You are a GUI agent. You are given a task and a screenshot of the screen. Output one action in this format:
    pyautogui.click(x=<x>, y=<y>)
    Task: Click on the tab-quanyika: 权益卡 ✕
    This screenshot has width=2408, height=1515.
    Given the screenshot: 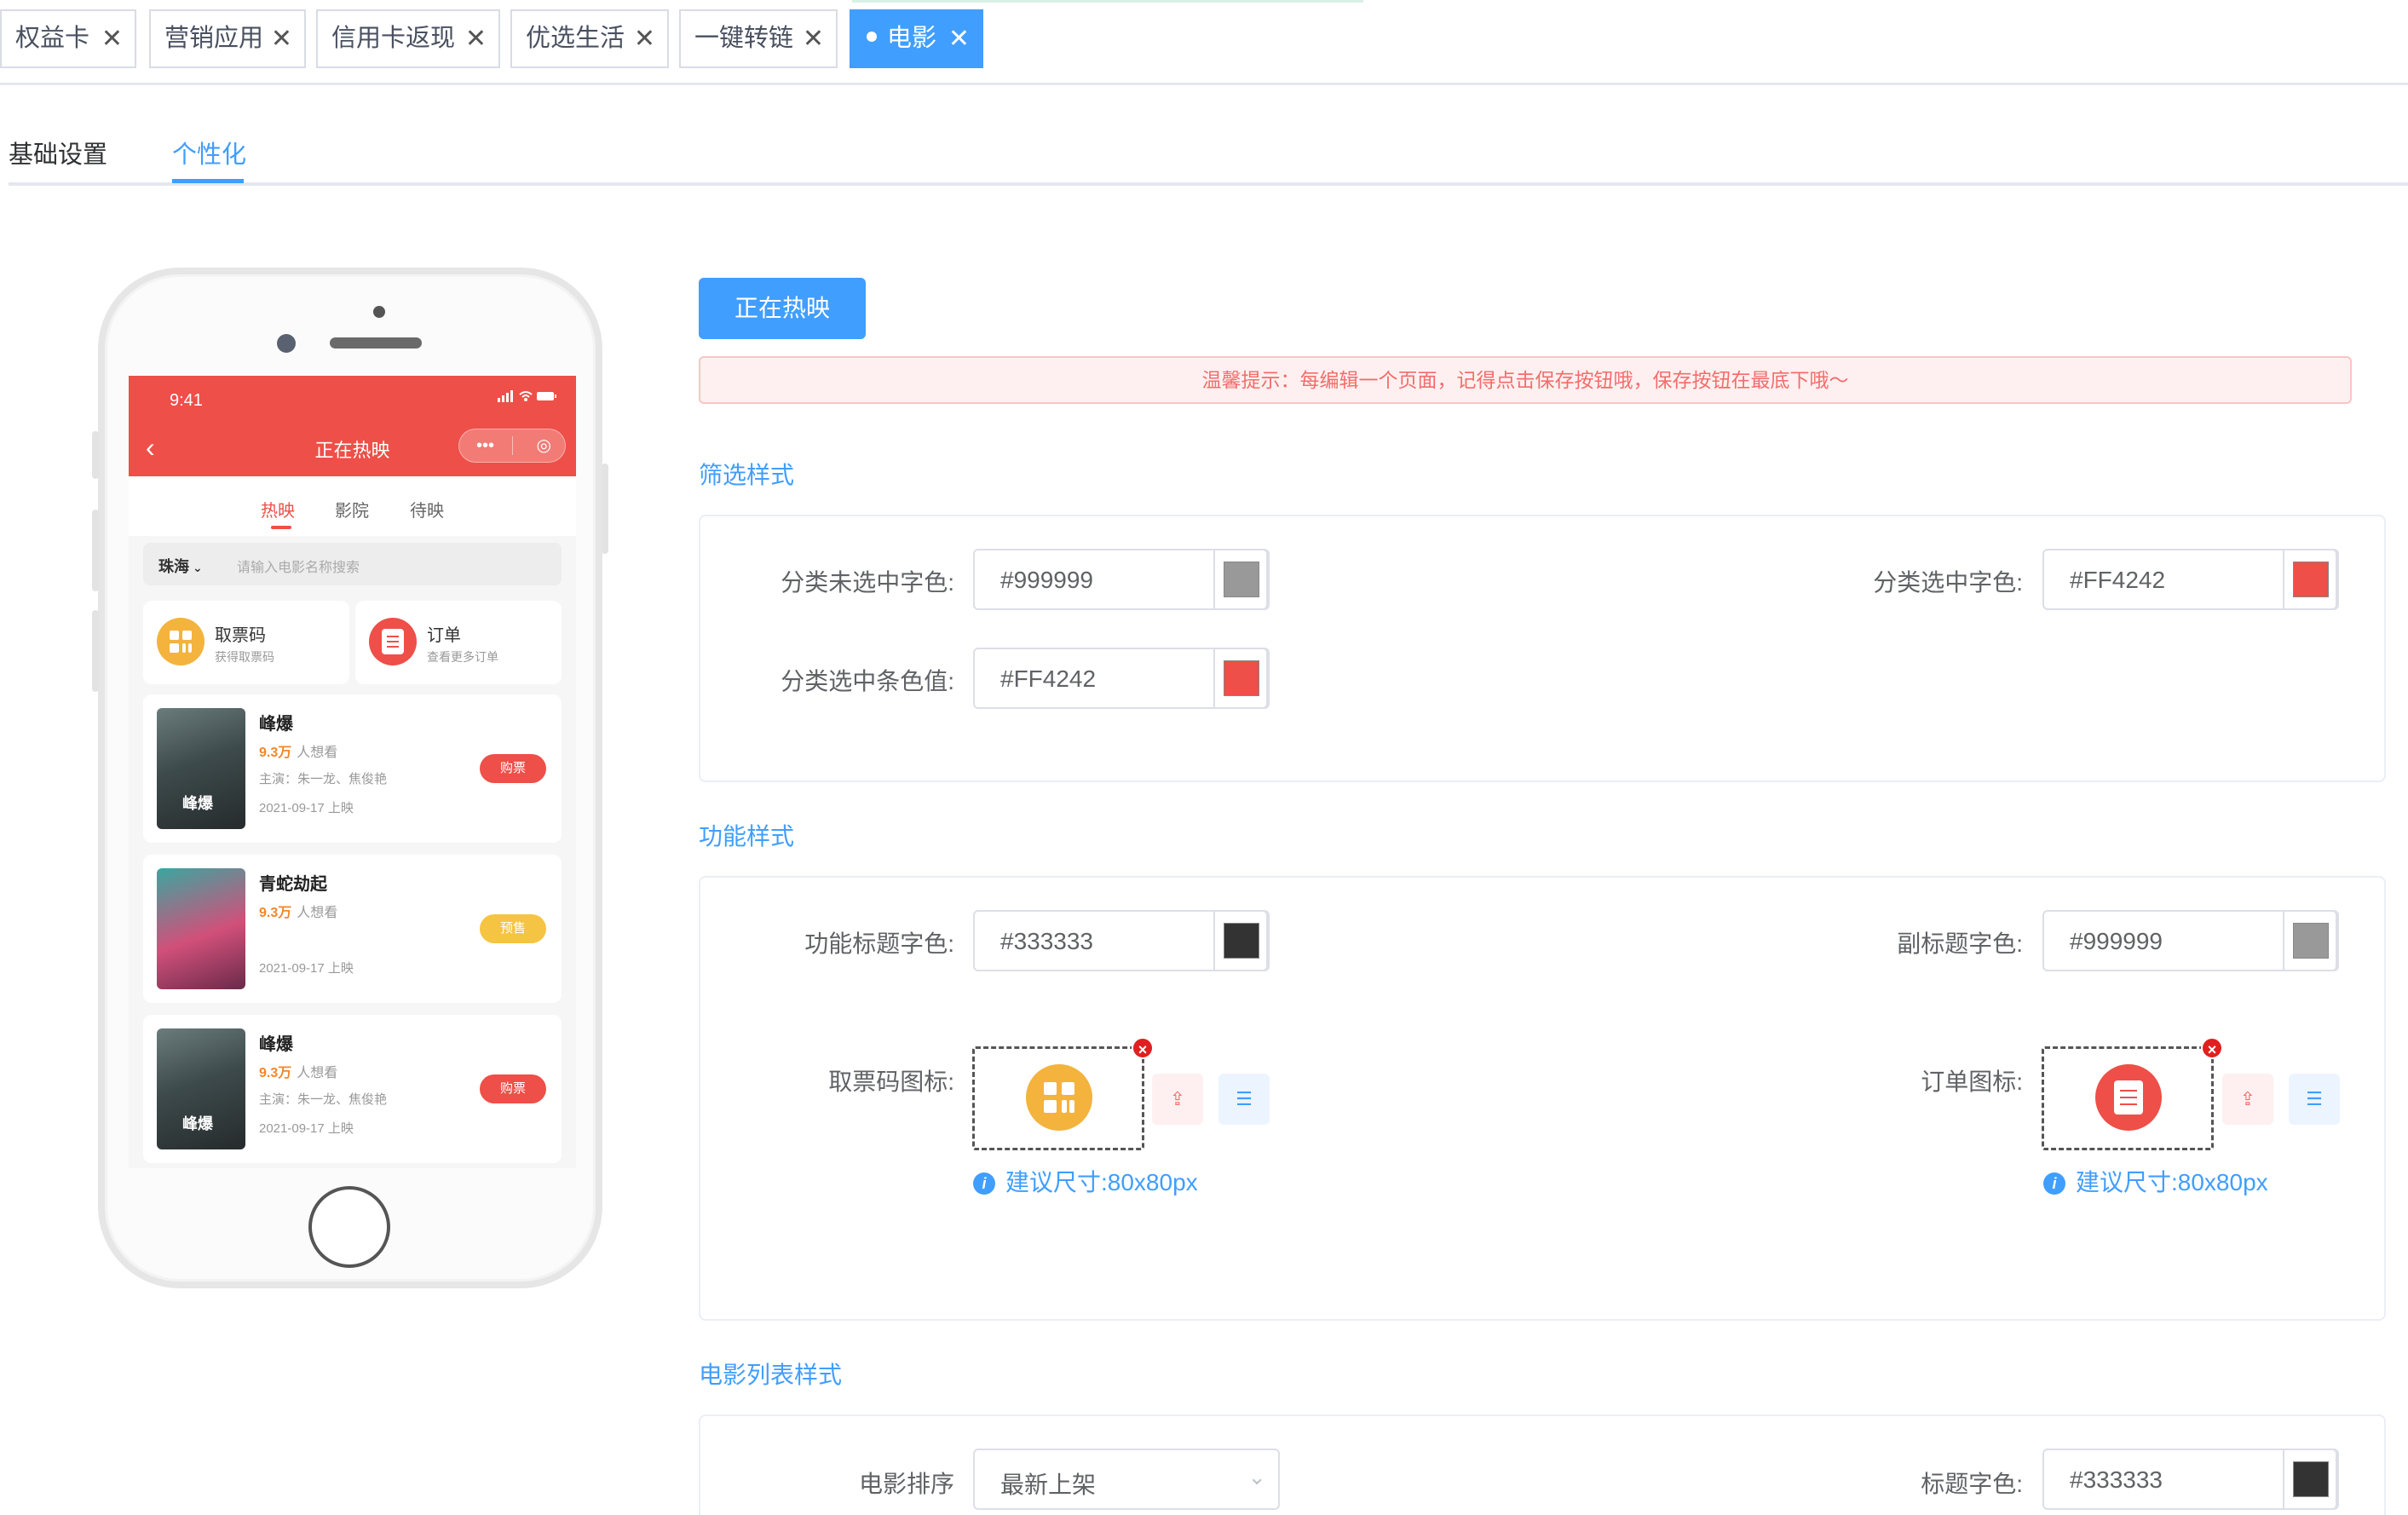 What is the action you would take?
    pyautogui.click(x=68, y=38)
    